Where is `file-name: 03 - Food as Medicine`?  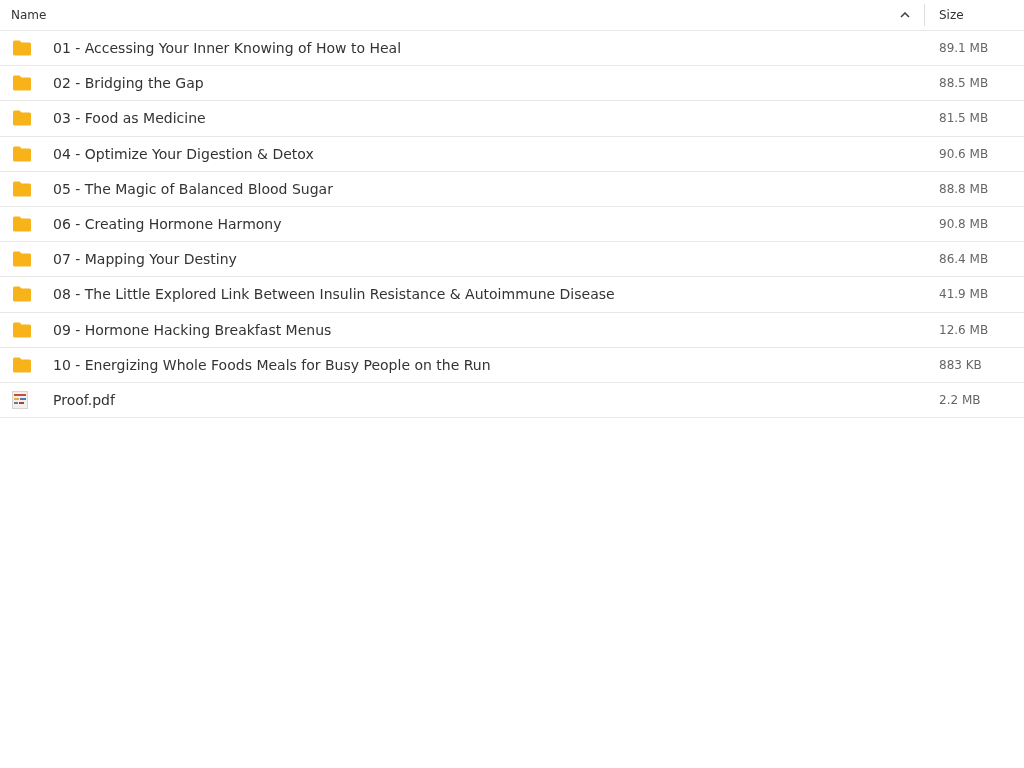 file-name: 03 - Food as Medicine is located at coordinates (496, 118).